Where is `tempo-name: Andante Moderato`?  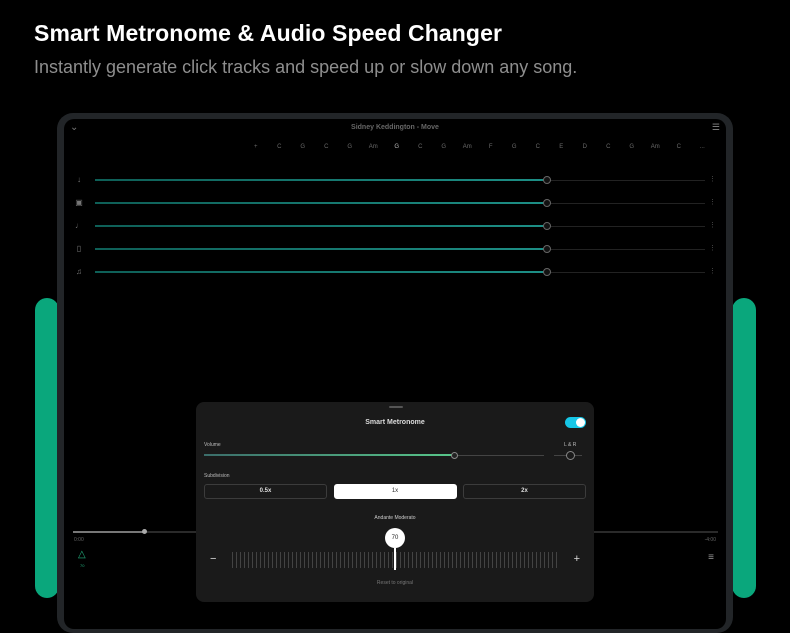
tempo-name: Andante Moderato is located at coordinates (395, 518).